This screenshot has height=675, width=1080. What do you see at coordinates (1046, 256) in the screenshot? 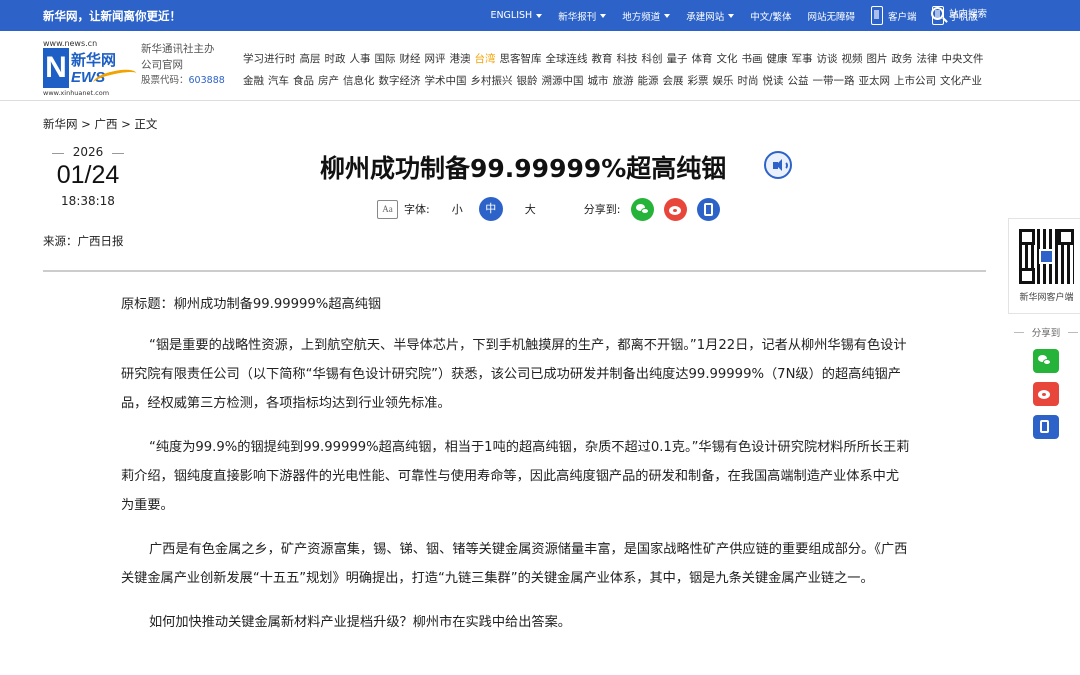
I see `qr-code-icon` at bounding box center [1046, 256].